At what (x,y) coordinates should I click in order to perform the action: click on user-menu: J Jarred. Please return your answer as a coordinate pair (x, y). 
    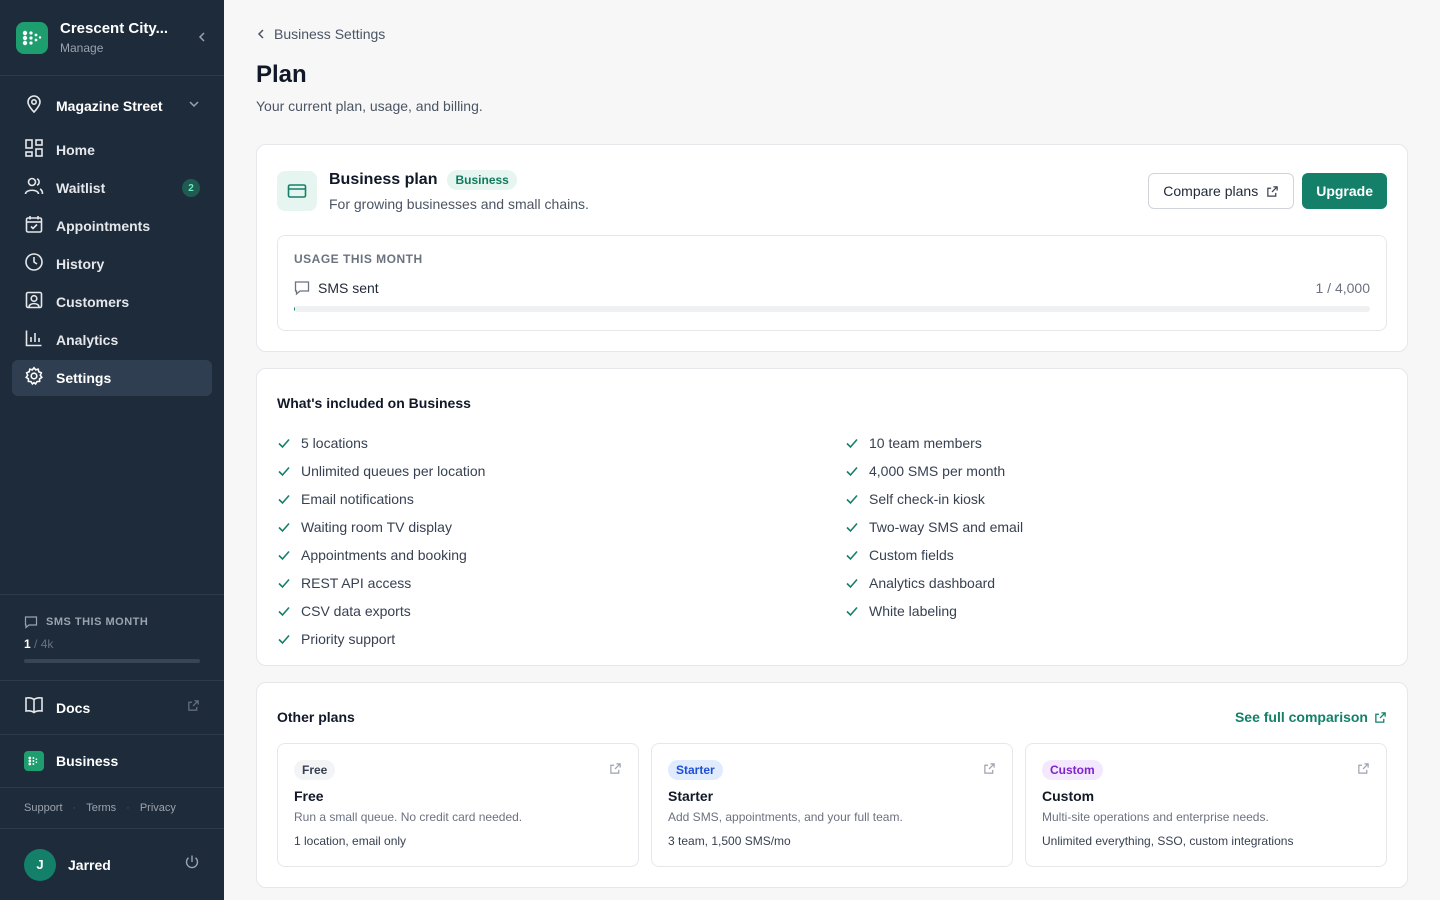
    Looking at the image, I should click on (112, 864).